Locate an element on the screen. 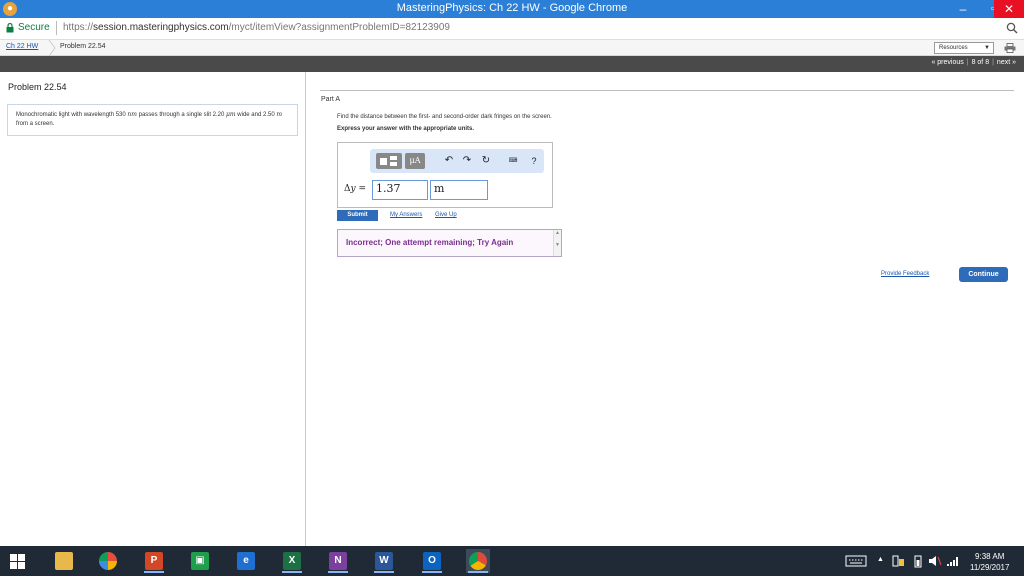  units-button: μA is located at coordinates (415, 161).